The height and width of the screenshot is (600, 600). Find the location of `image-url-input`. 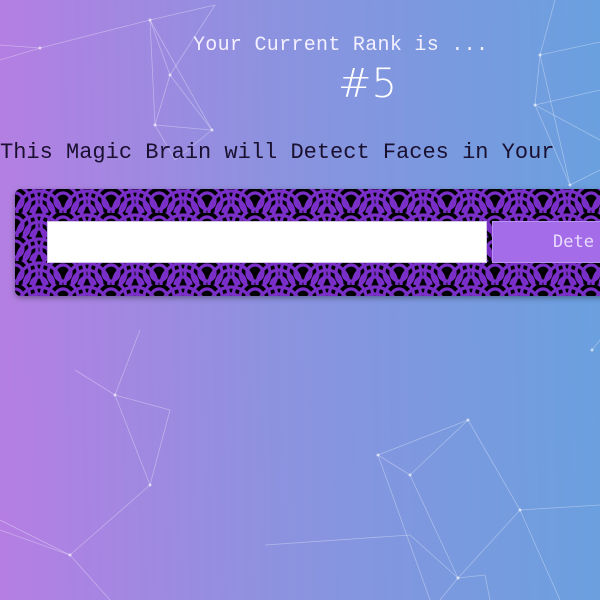

image-url-input is located at coordinates (267, 242).